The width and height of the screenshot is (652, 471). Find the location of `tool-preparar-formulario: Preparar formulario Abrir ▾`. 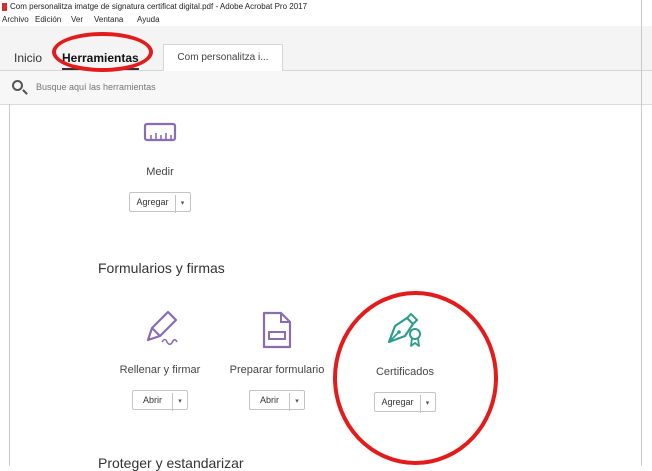

tool-preparar-formulario: Preparar formulario Abrir ▾ is located at coordinates (277, 360).